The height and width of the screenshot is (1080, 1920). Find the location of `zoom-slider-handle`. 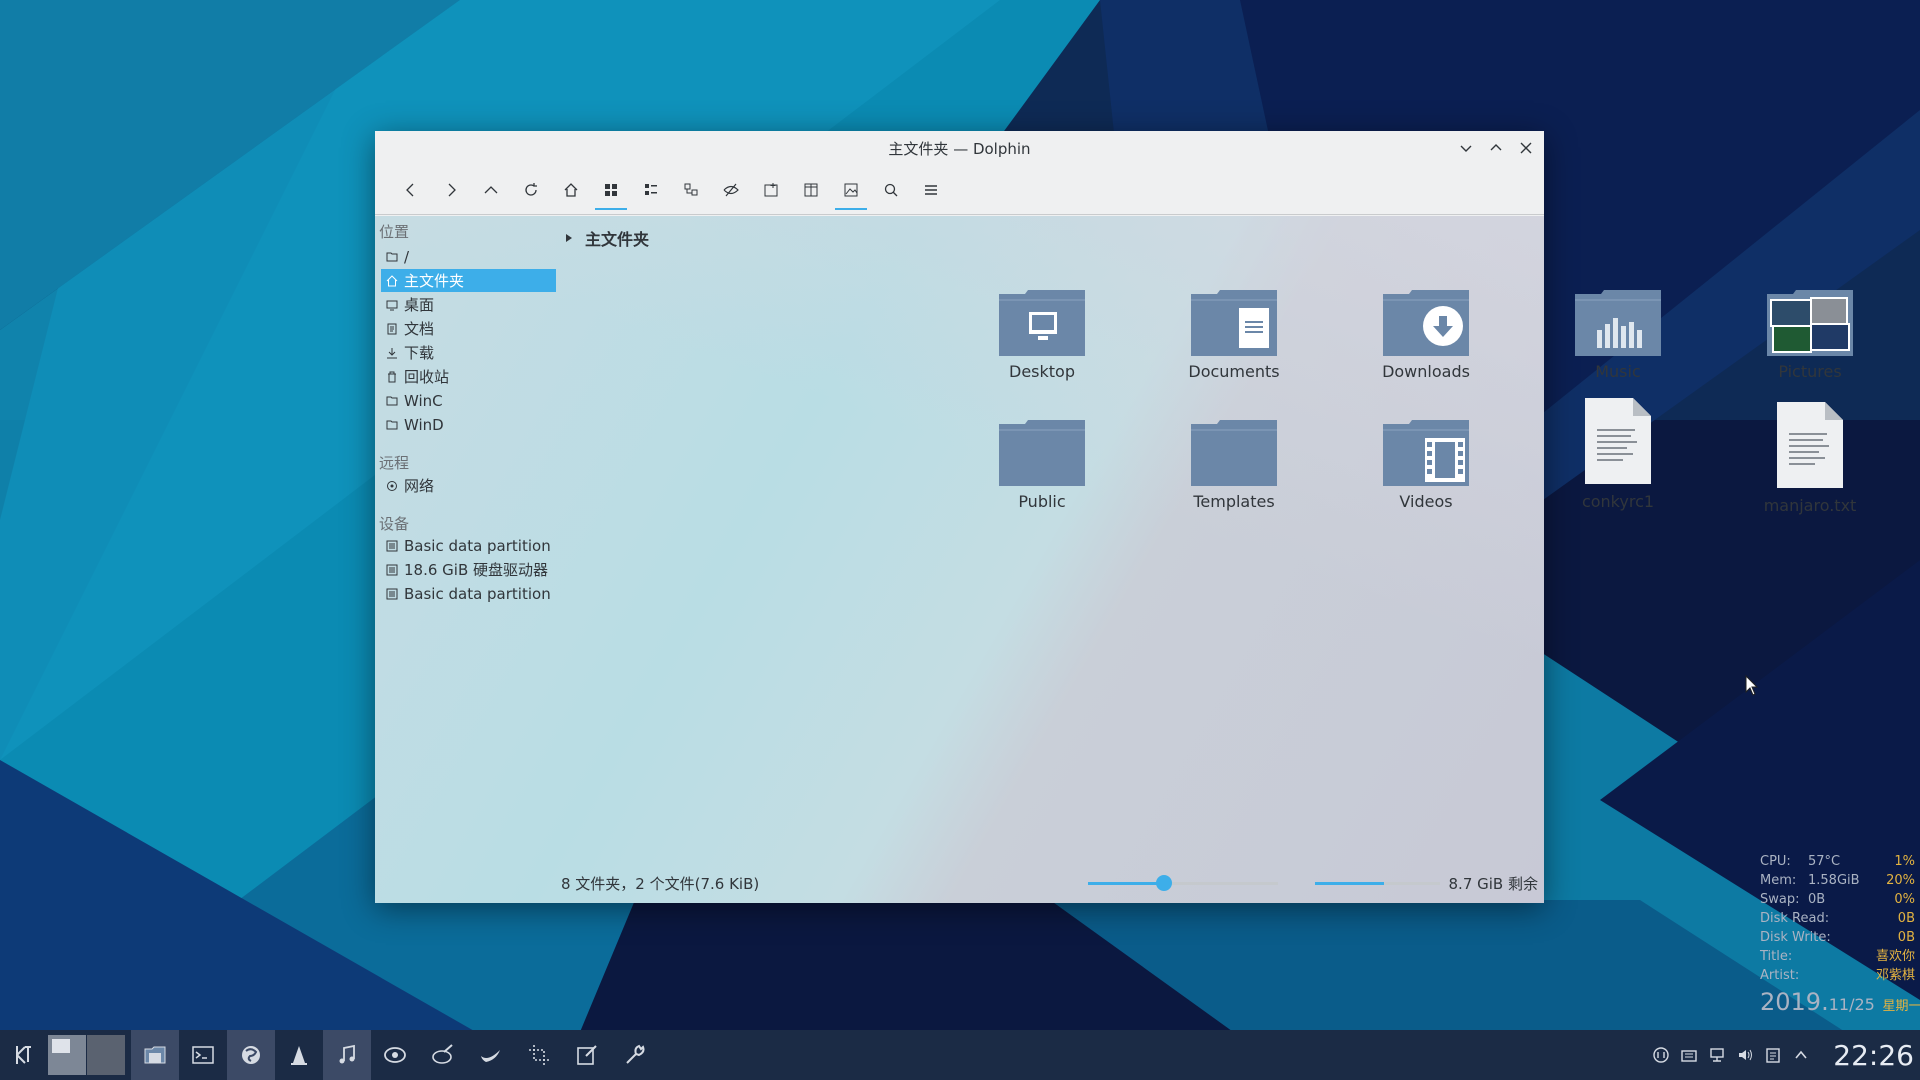

zoom-slider-handle is located at coordinates (1164, 883).